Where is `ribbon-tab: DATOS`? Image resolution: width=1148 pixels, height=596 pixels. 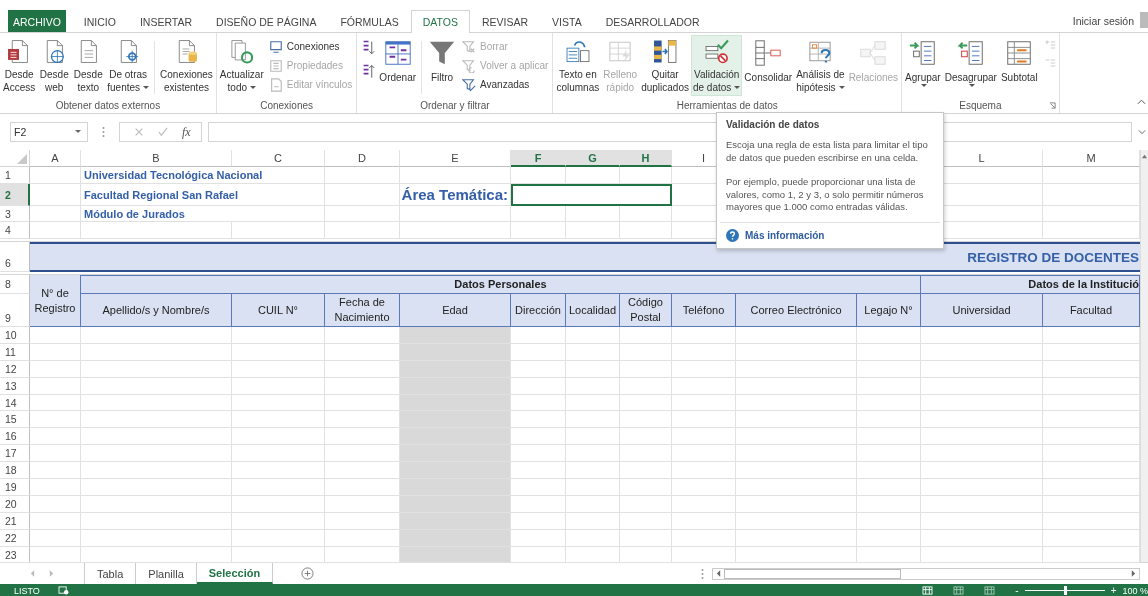
ribbon-tab: DATOS is located at coordinates (440, 21).